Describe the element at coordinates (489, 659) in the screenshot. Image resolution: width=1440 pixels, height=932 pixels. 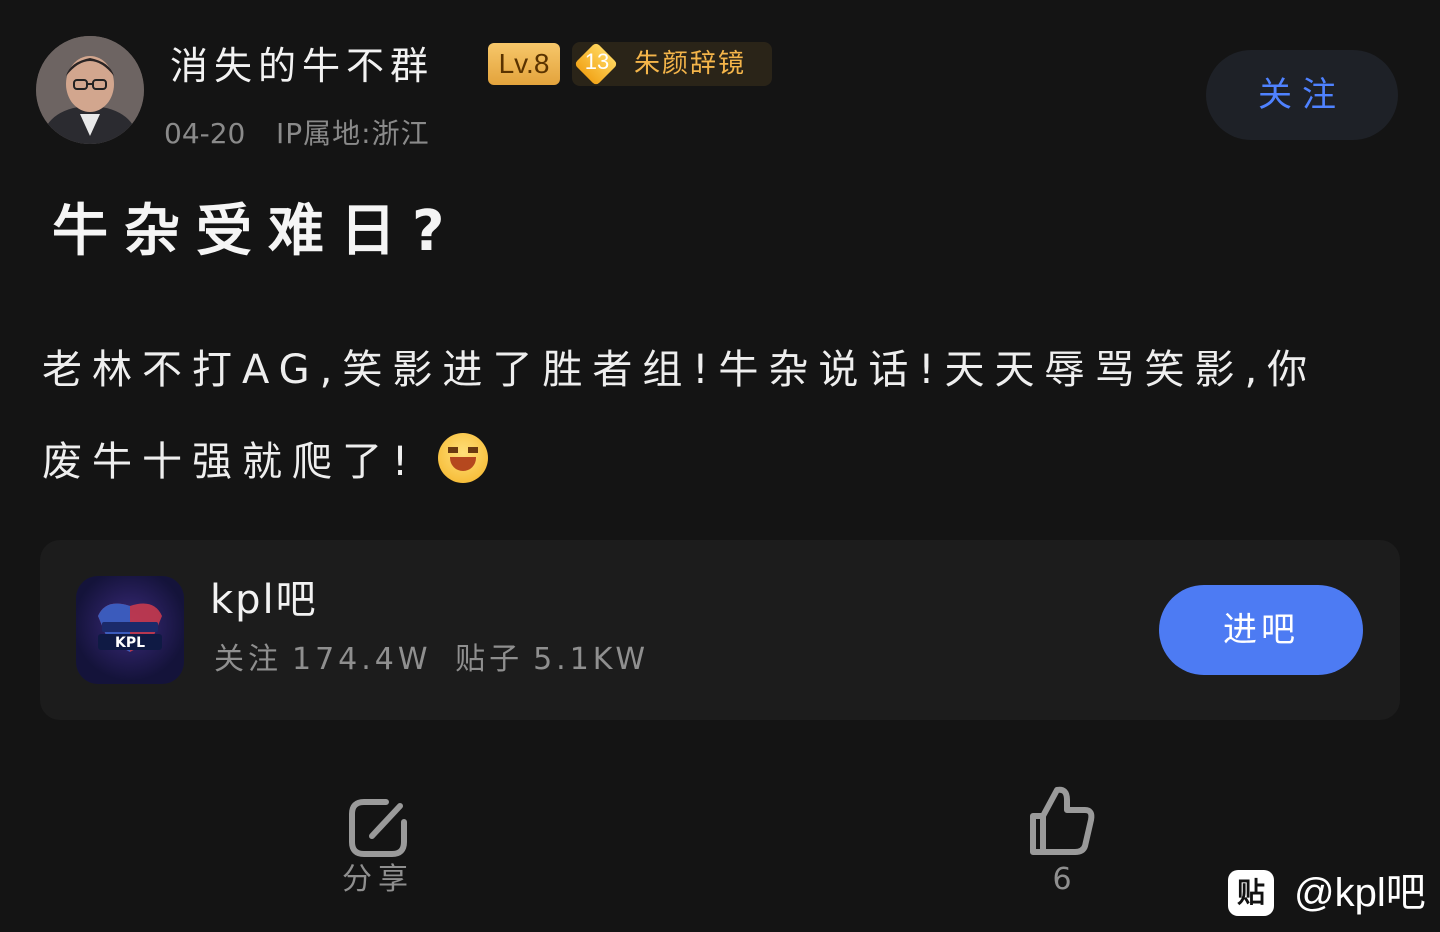
I see `posts-label: 贴子` at that location.